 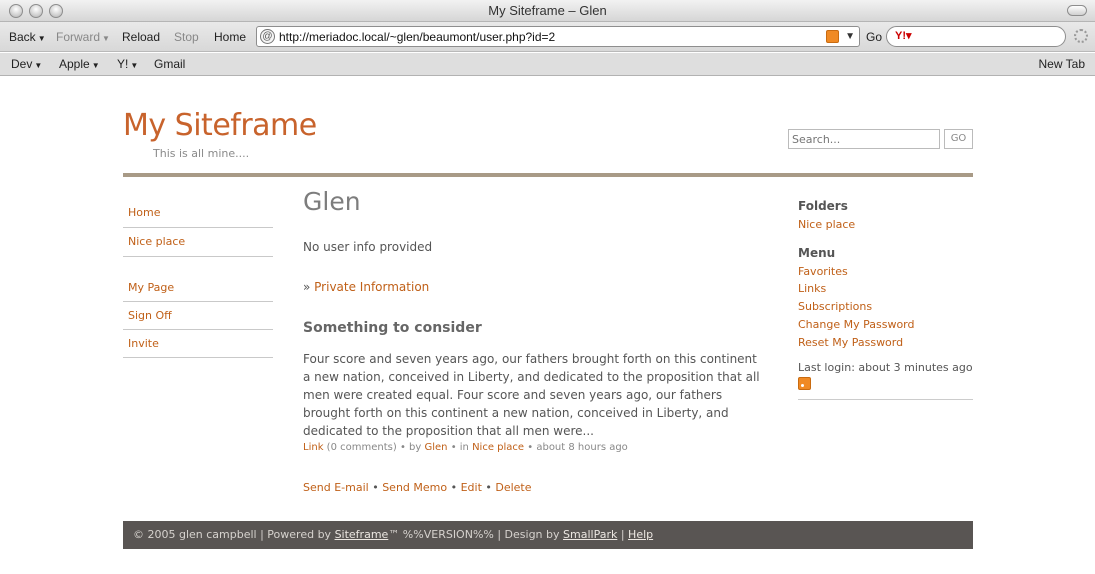 What do you see at coordinates (169, 64) in the screenshot?
I see `bookmark-gmail: Gmail` at bounding box center [169, 64].